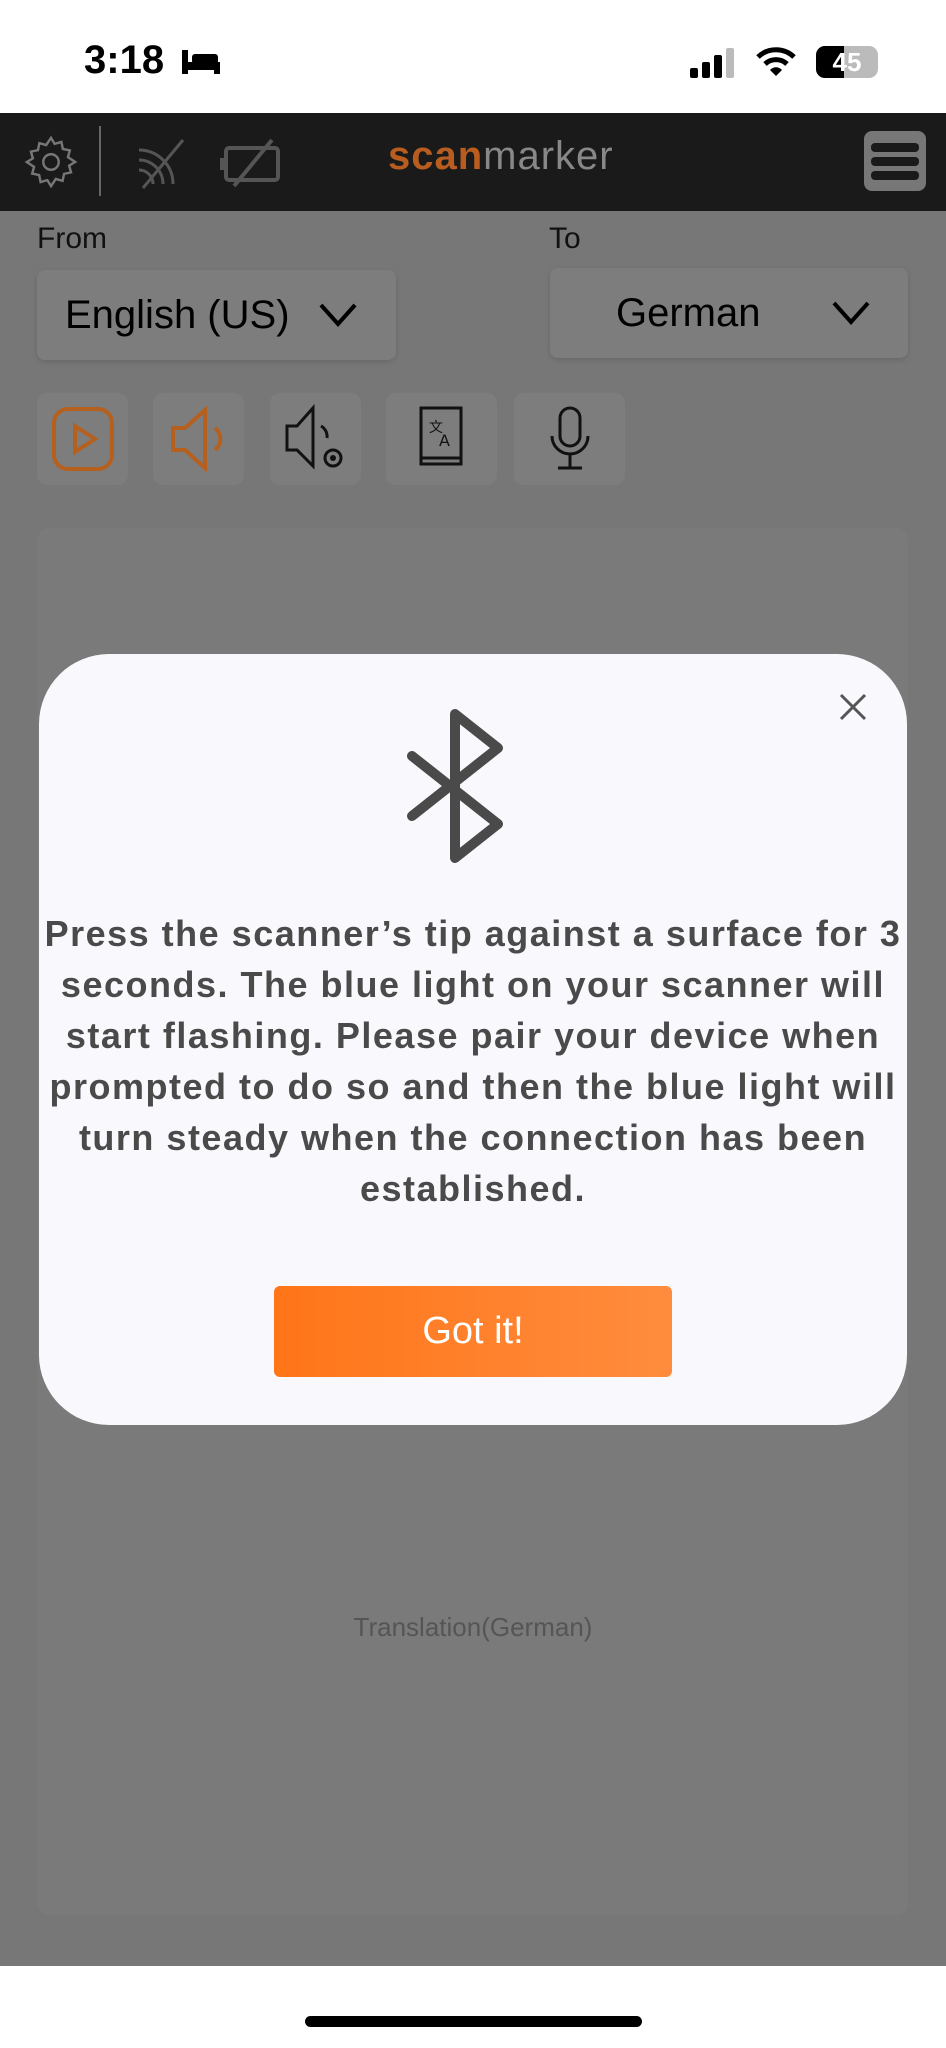 The height and width of the screenshot is (2048, 946). I want to click on brand-logo: scanmarker, so click(501, 156).